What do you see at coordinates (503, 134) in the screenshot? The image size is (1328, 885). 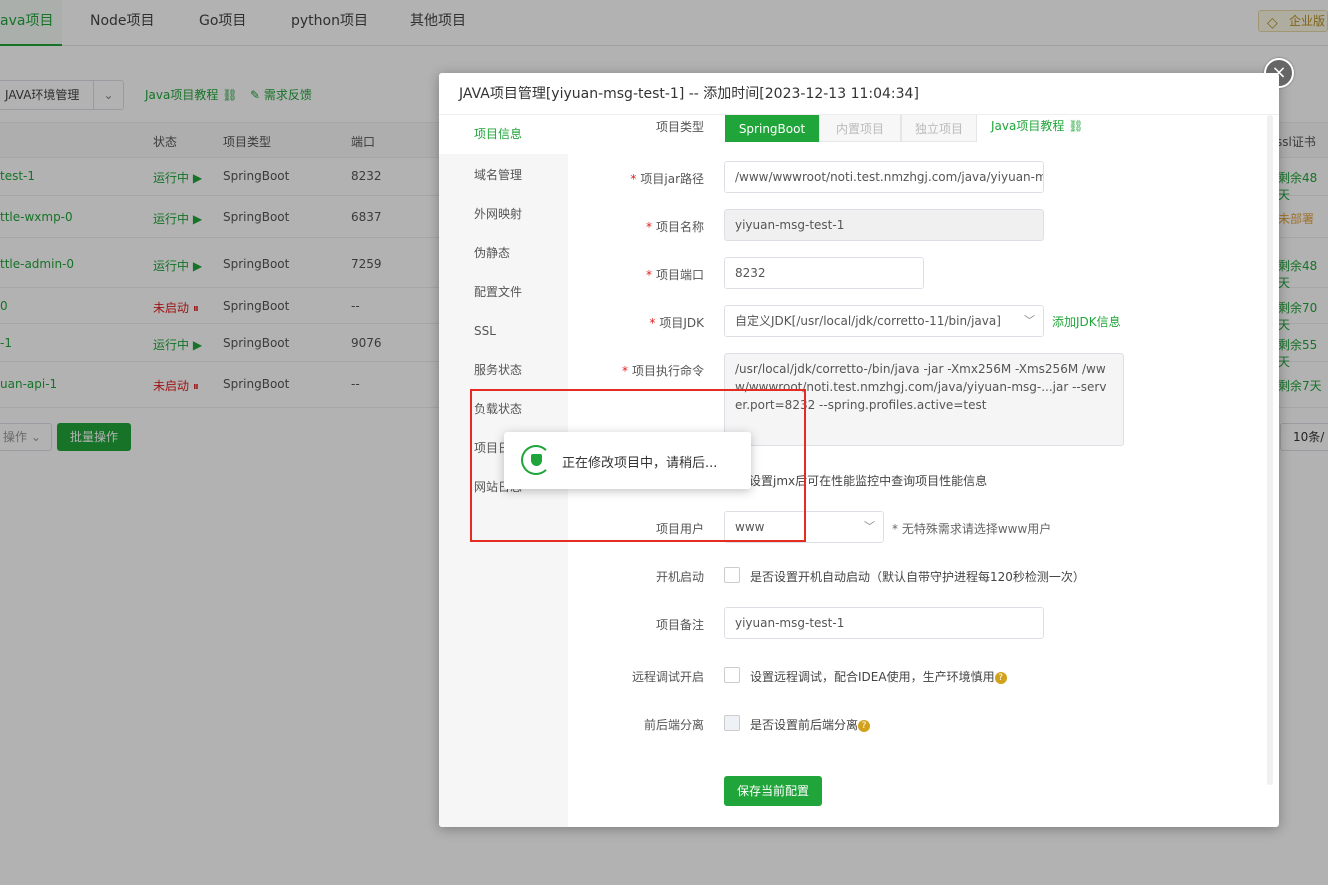 I see `menu-project-info: 项目信息` at bounding box center [503, 134].